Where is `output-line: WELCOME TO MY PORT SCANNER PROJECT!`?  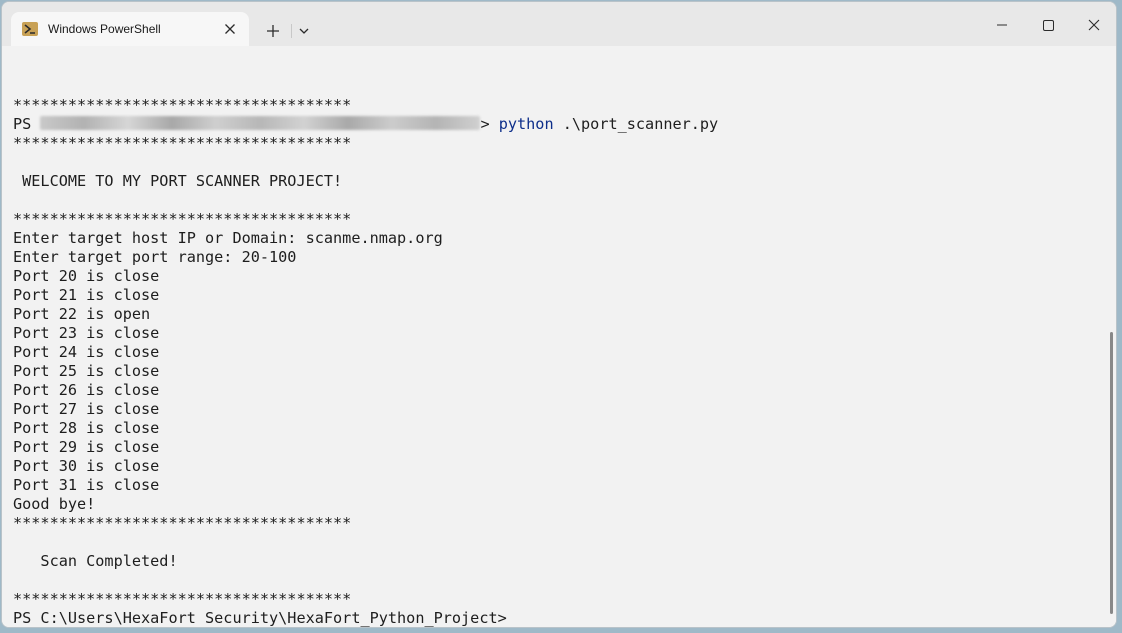
output-line: WELCOME TO MY PORT SCANNER PROJECT! is located at coordinates (178, 181).